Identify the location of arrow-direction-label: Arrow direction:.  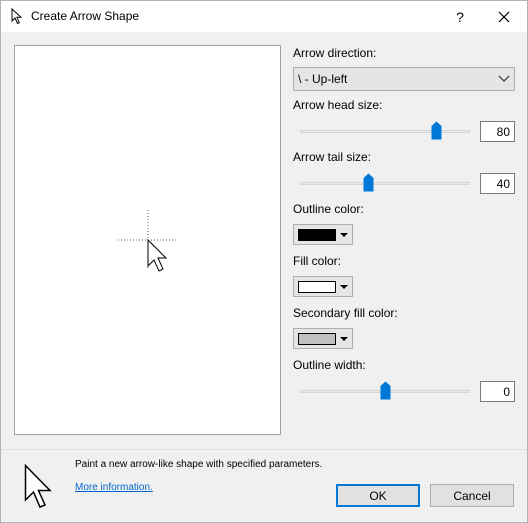
(335, 53).